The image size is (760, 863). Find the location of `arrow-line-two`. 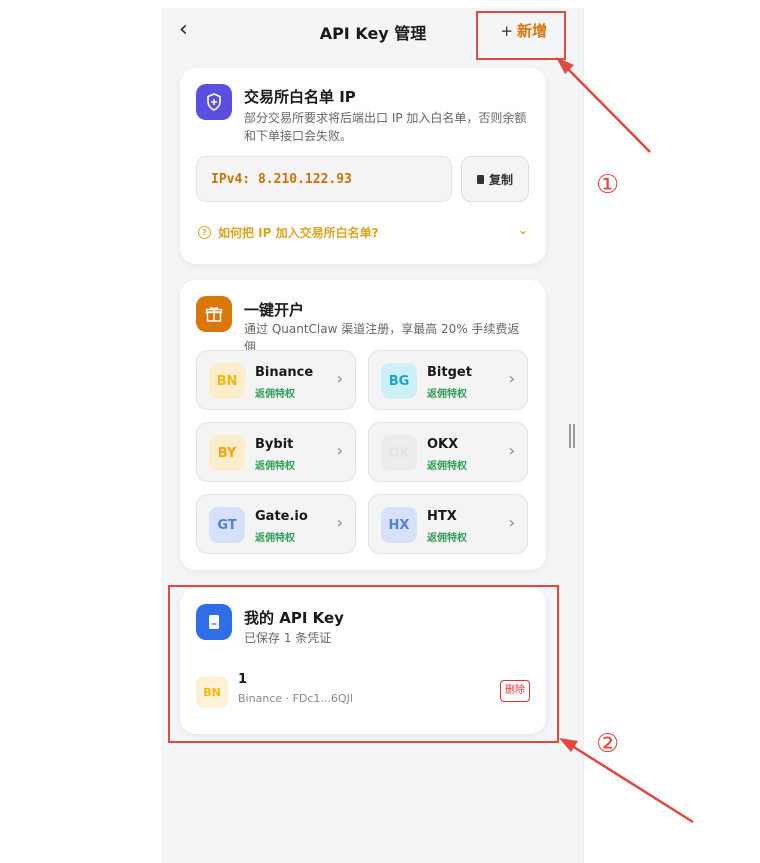

arrow-line-two is located at coordinates (631, 783).